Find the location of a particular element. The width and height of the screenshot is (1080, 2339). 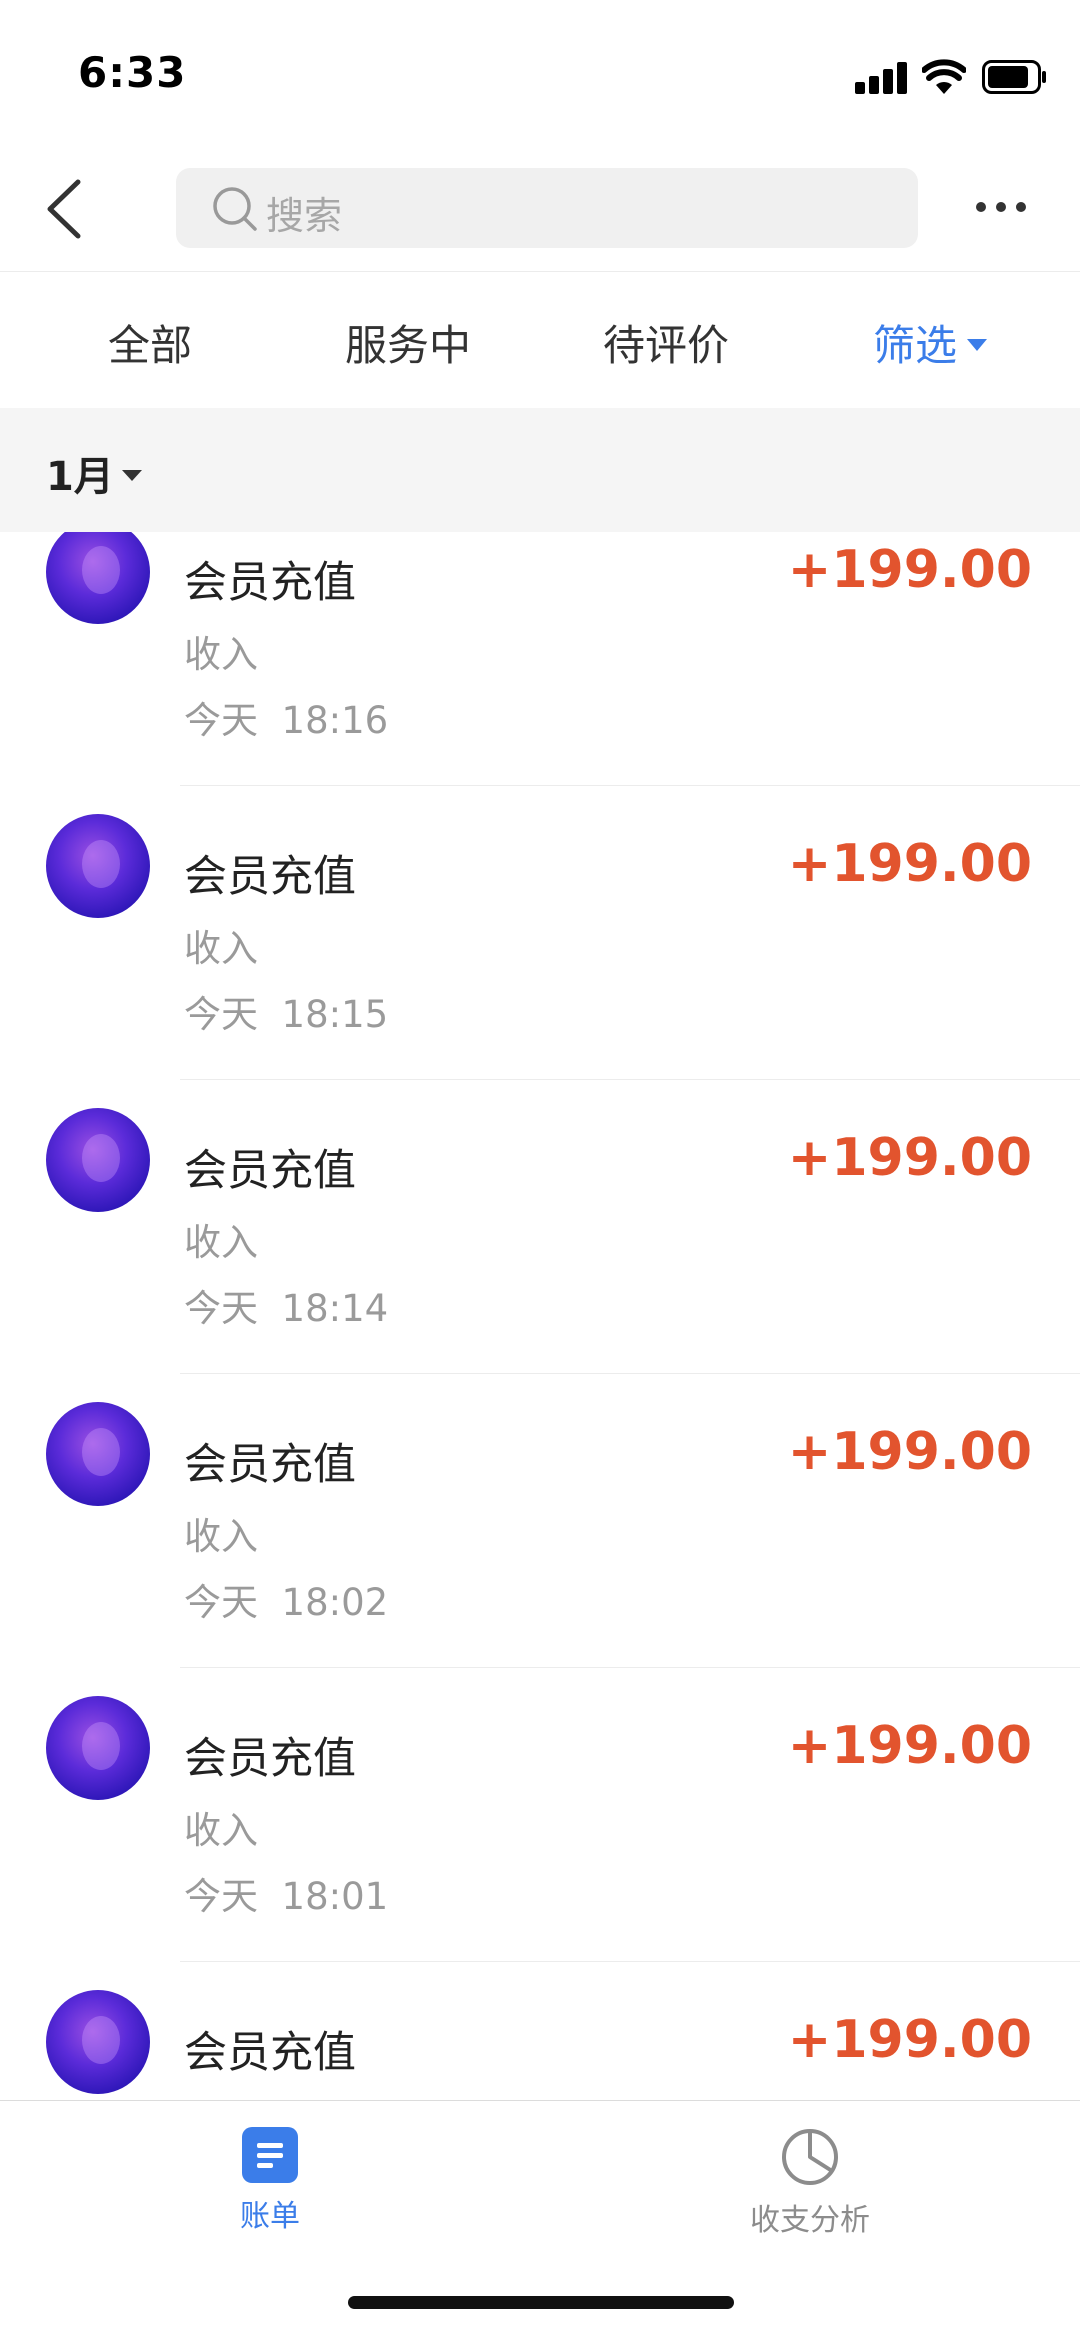

bill-icon is located at coordinates (270, 2155).